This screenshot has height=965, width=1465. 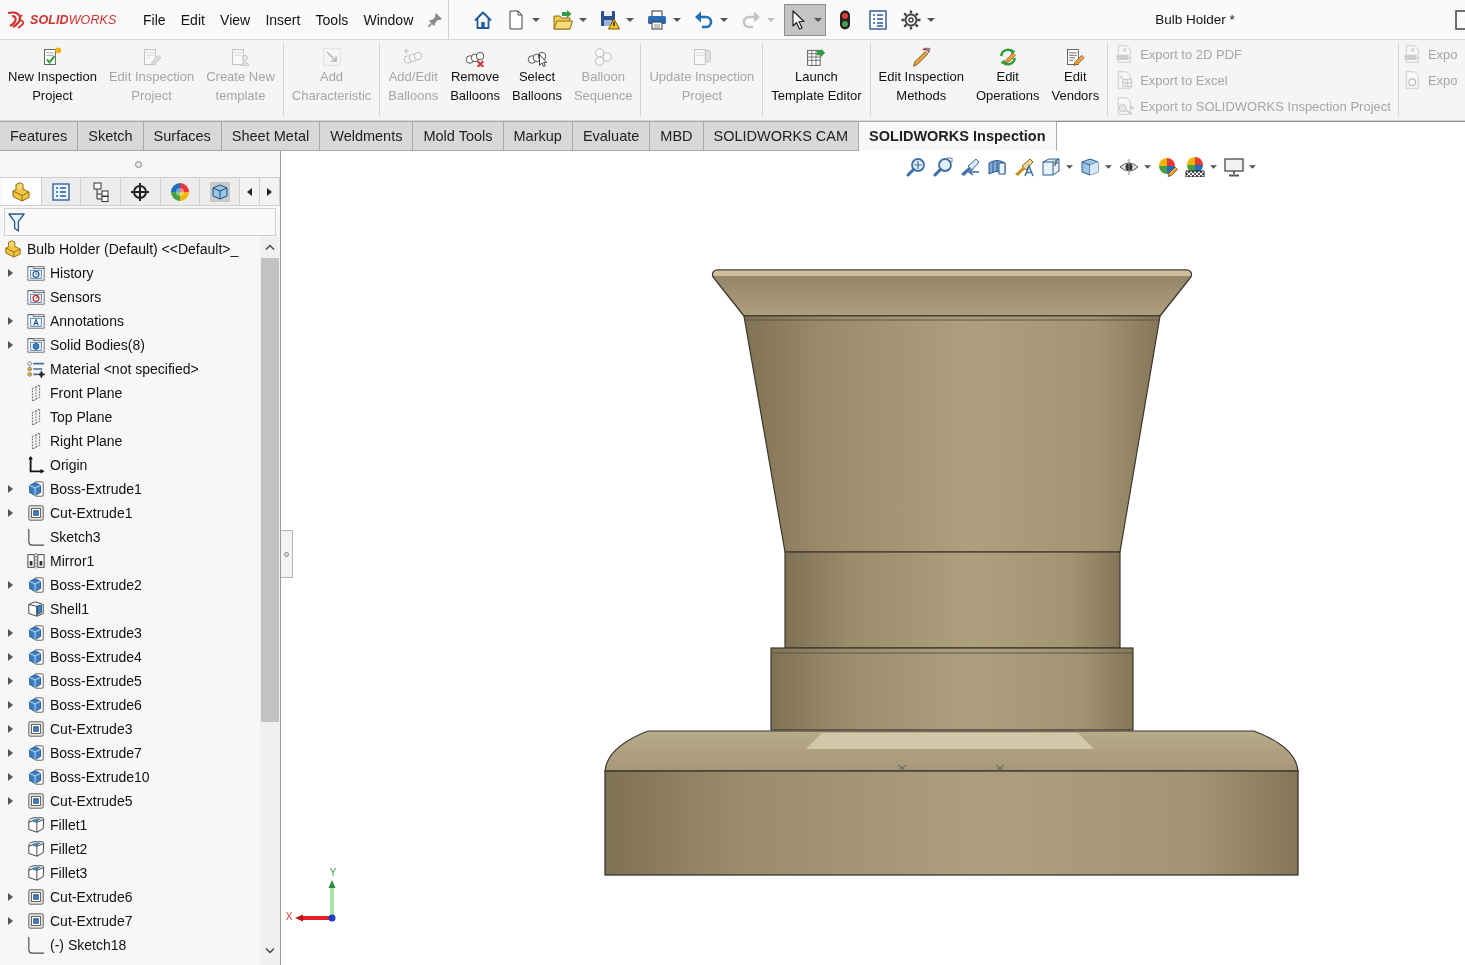 I want to click on tree-item: History, so click(x=72, y=273).